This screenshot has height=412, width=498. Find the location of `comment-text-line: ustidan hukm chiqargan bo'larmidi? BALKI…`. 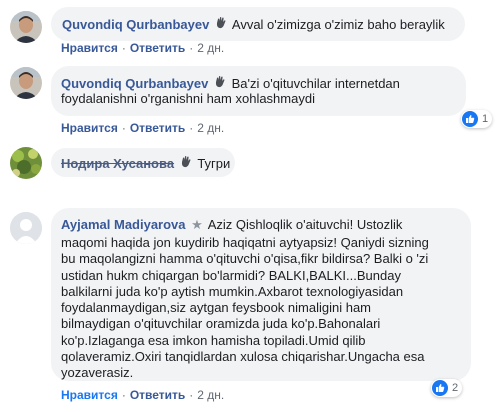

comment-text-line: ustidan hukm chiqargan bo'larmidi? BALKI… is located at coordinates (231, 275).